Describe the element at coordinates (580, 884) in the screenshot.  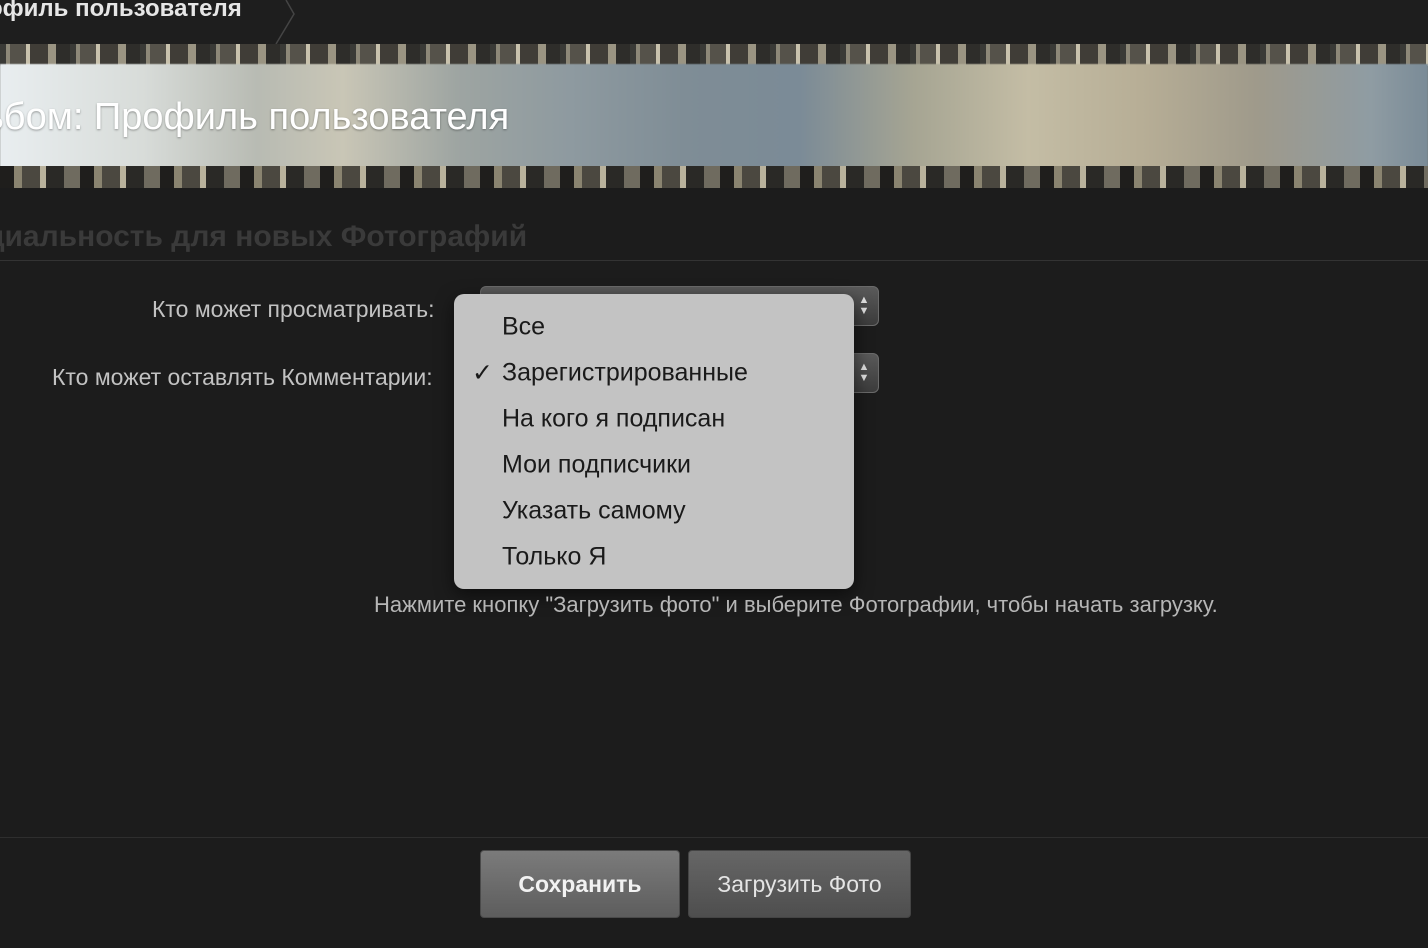
I see `save-button: Сохранить` at that location.